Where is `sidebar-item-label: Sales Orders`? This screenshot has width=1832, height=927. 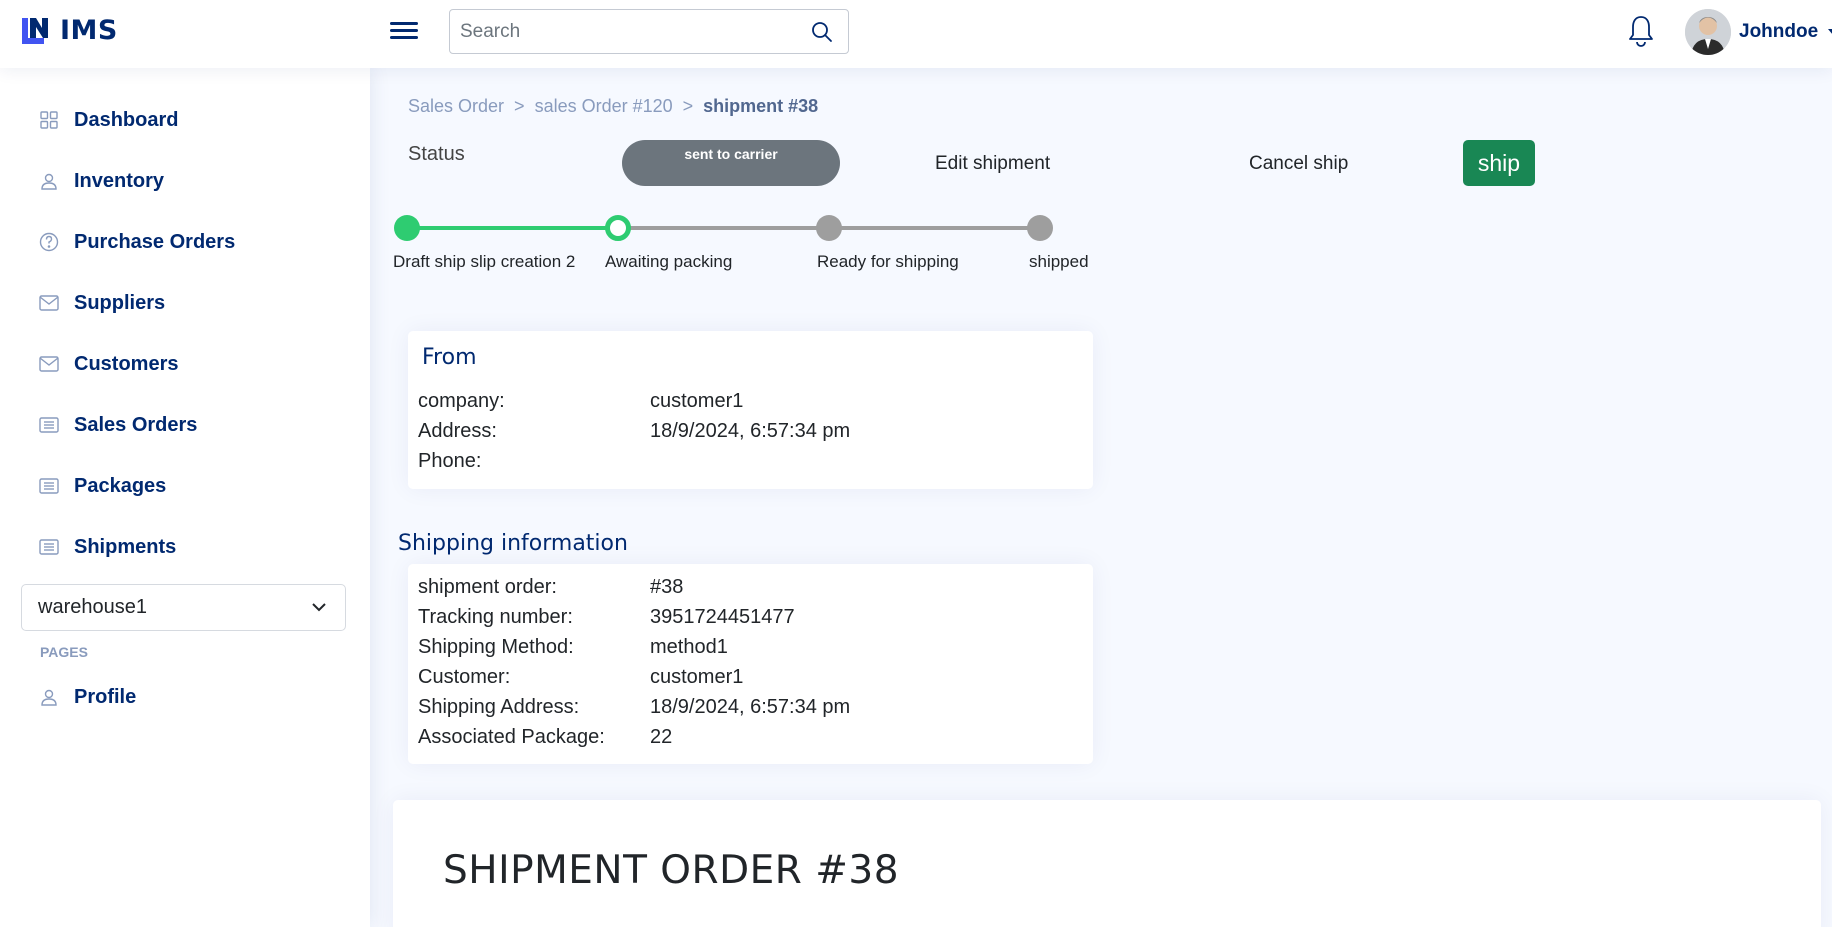 sidebar-item-label: Sales Orders is located at coordinates (136, 424).